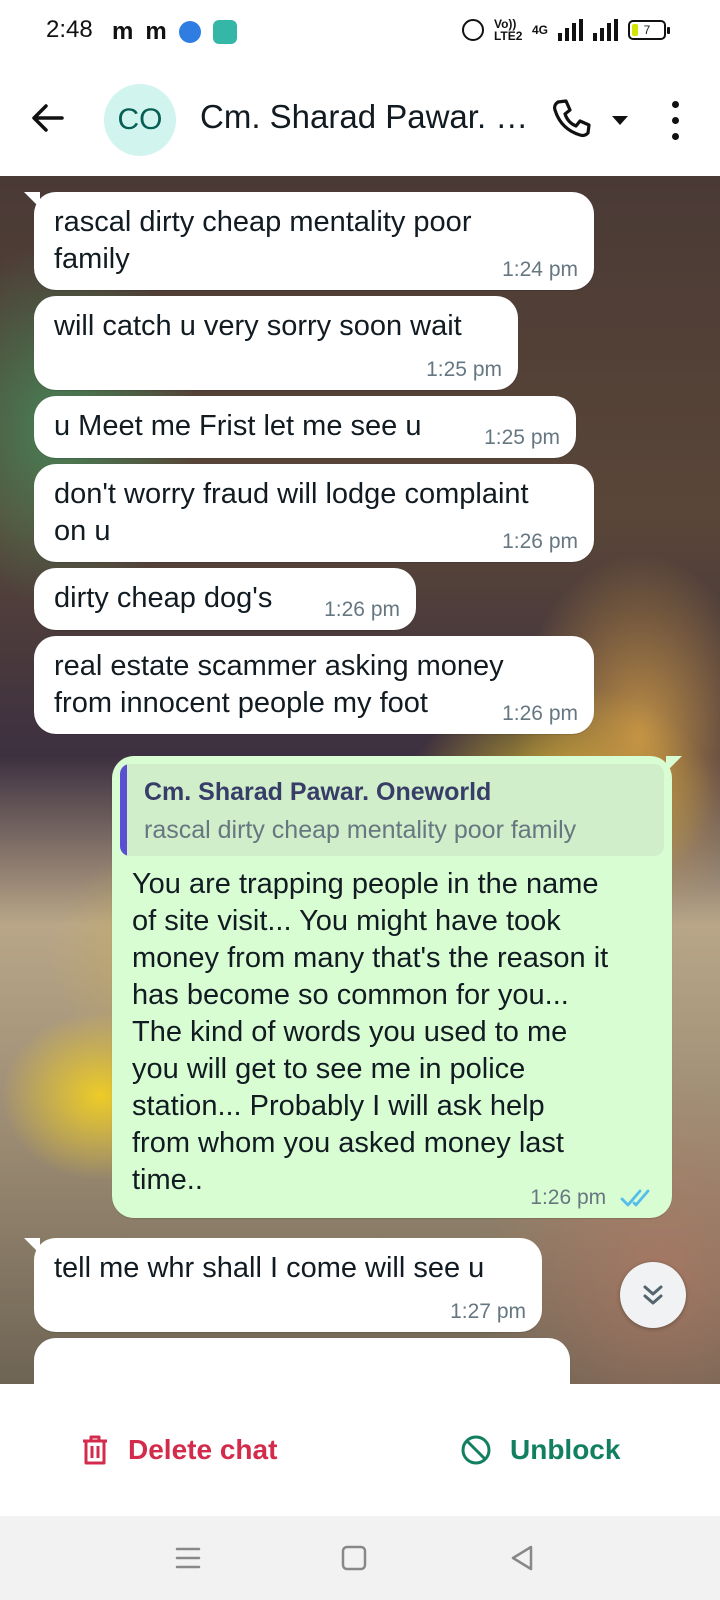 This screenshot has height=1600, width=720. What do you see at coordinates (675, 120) in the screenshot?
I see `more-options-button` at bounding box center [675, 120].